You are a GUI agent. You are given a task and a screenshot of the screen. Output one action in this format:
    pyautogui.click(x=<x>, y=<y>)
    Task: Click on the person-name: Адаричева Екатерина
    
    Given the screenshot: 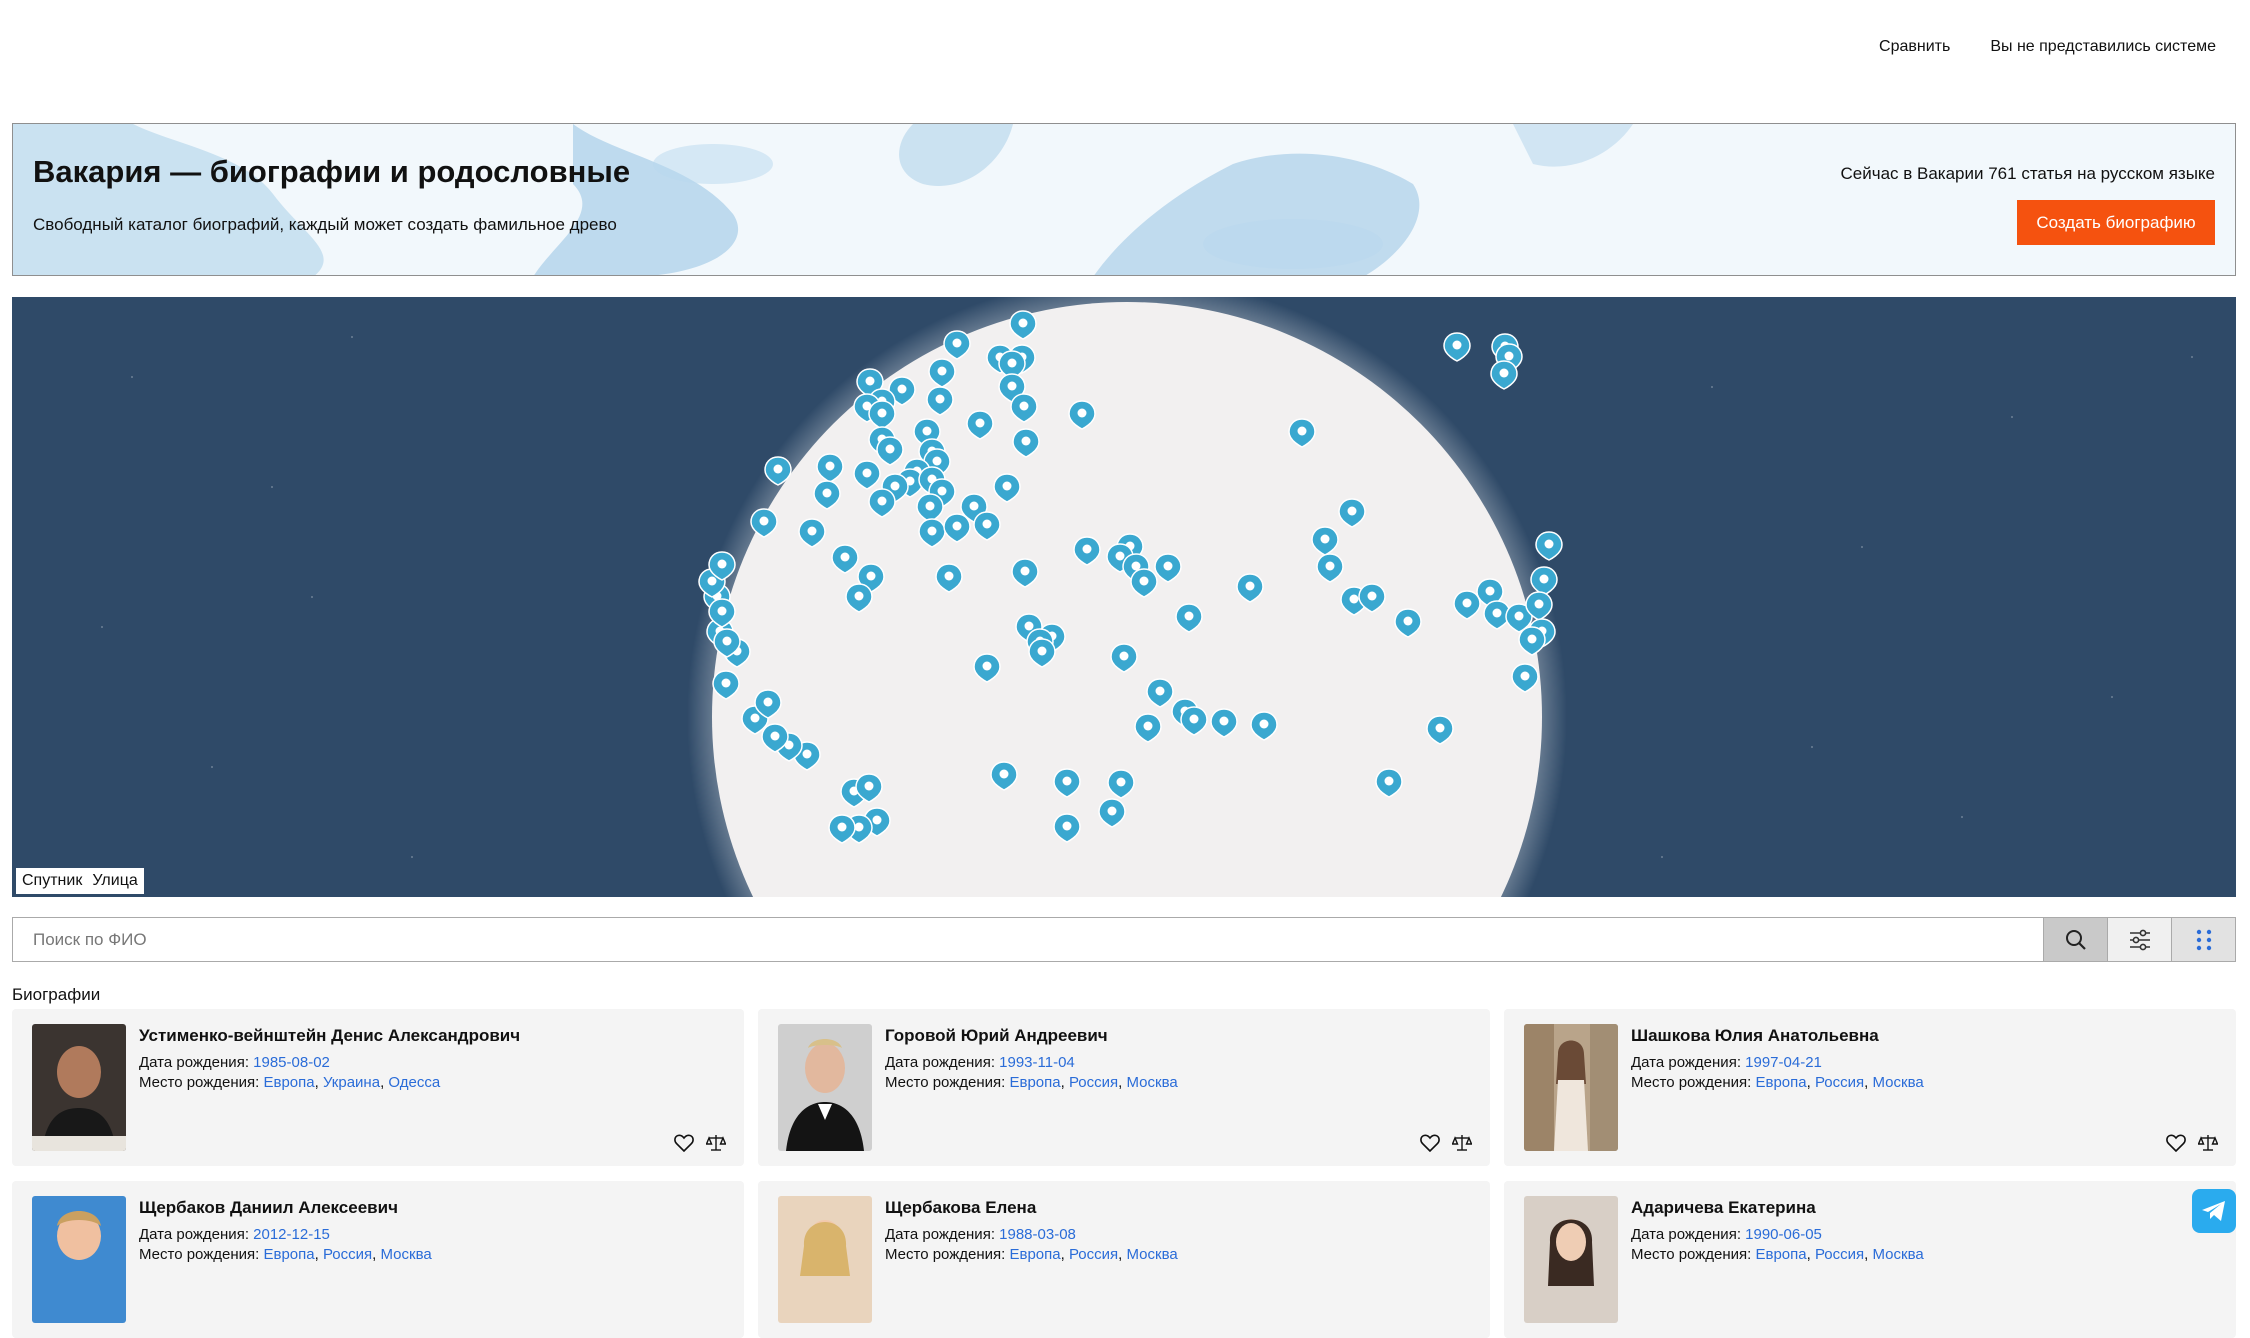 What is the action you would take?
    pyautogui.click(x=1723, y=1208)
    